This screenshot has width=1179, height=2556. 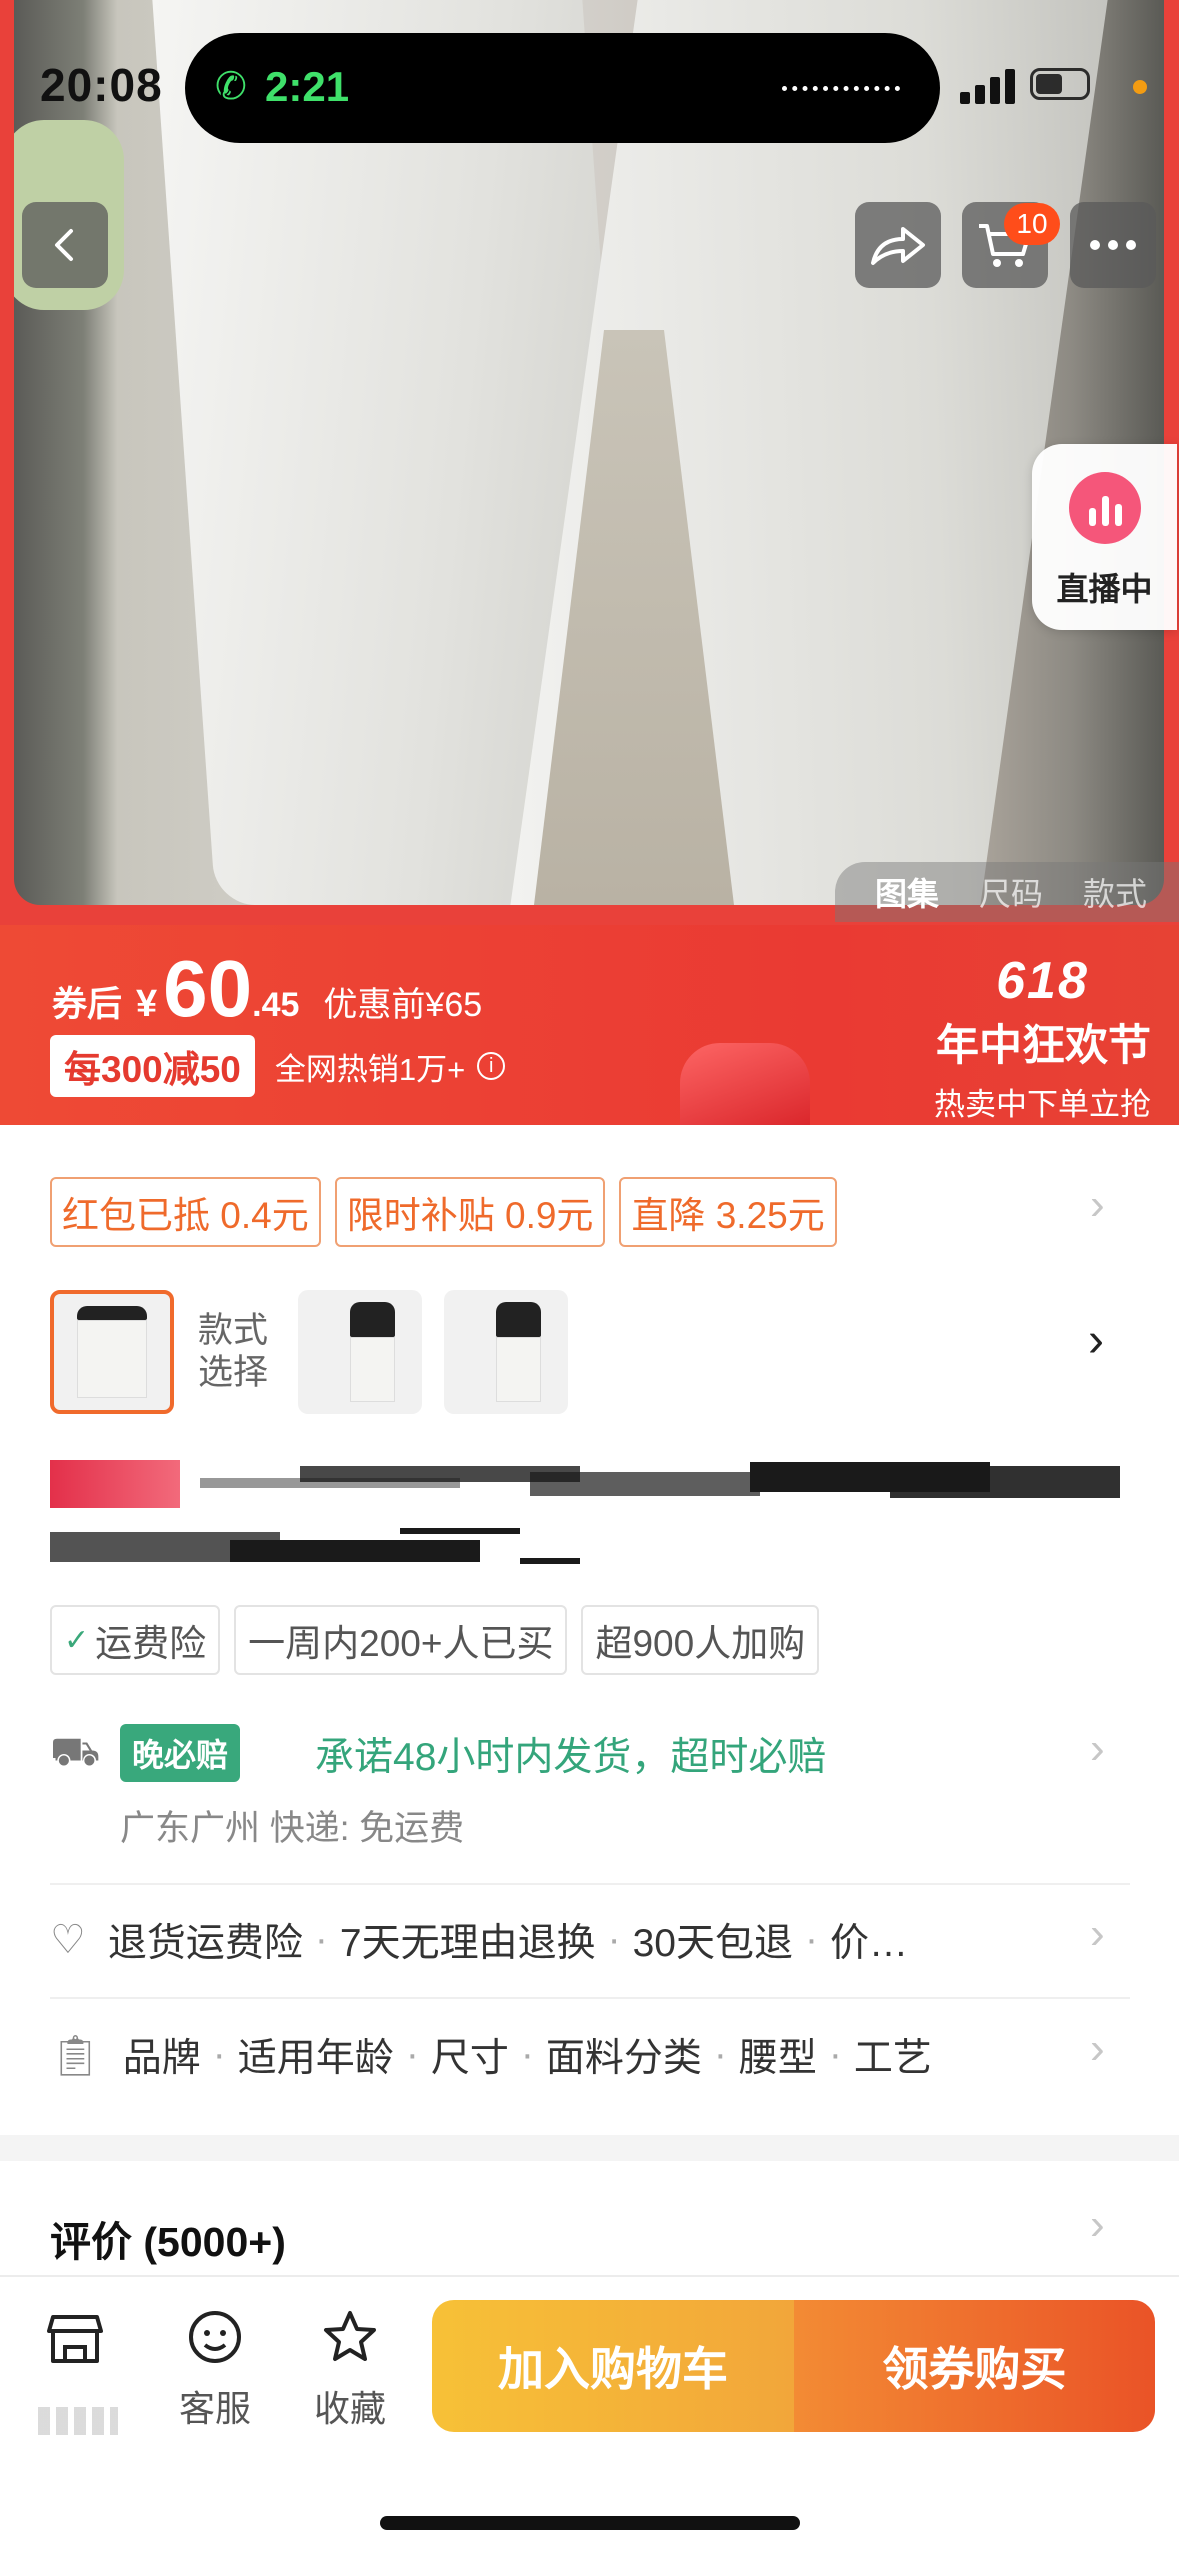 I want to click on chevron-left-icon, so click(x=64, y=245).